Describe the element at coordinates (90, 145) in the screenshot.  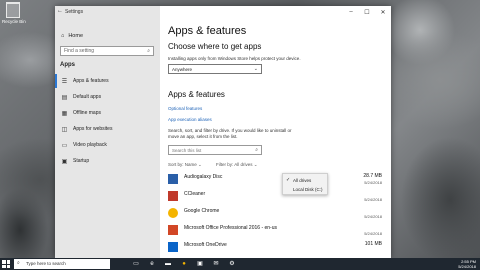
I see `sidebar-item-label: Video playback` at that location.